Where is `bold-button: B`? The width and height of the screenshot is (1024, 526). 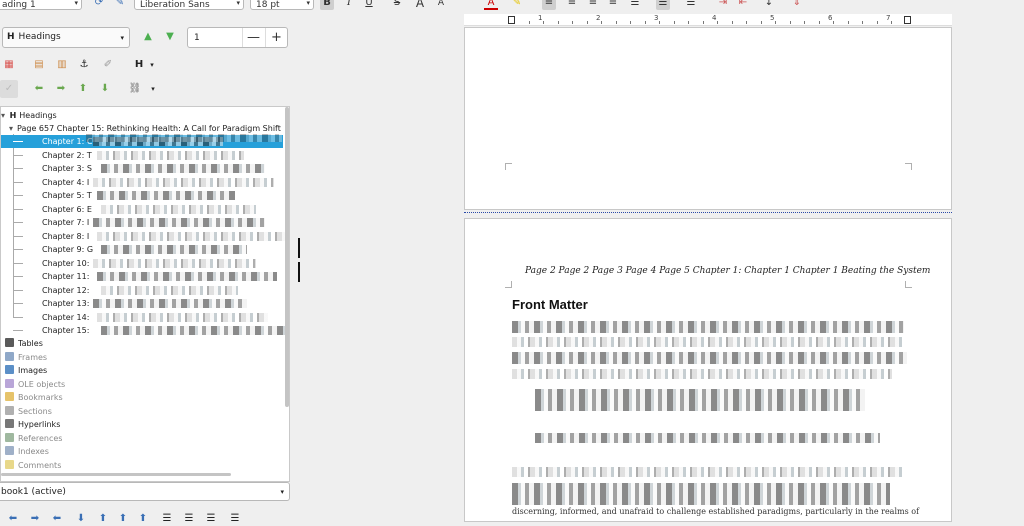 bold-button: B is located at coordinates (327, 5).